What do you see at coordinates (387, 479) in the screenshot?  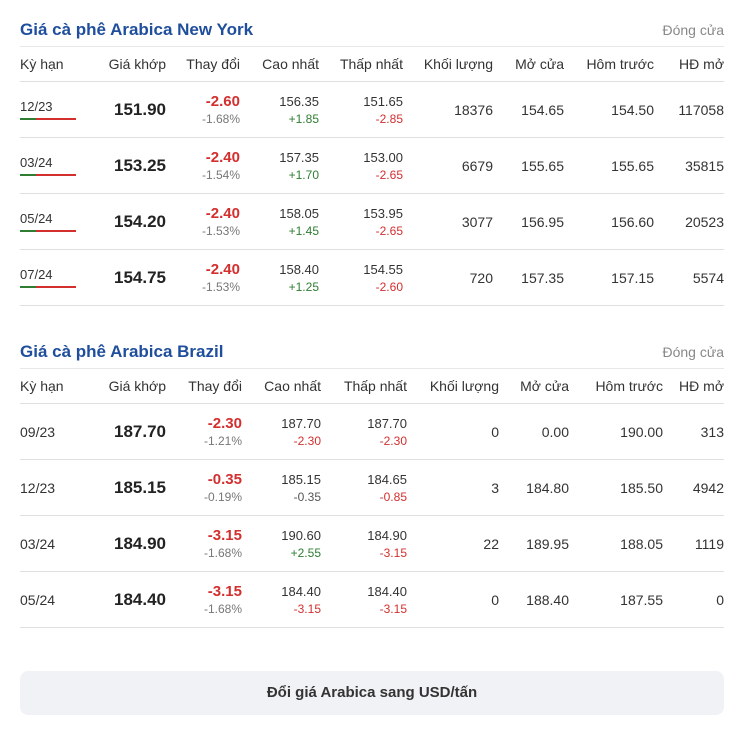 I see `low-value: 184.65` at bounding box center [387, 479].